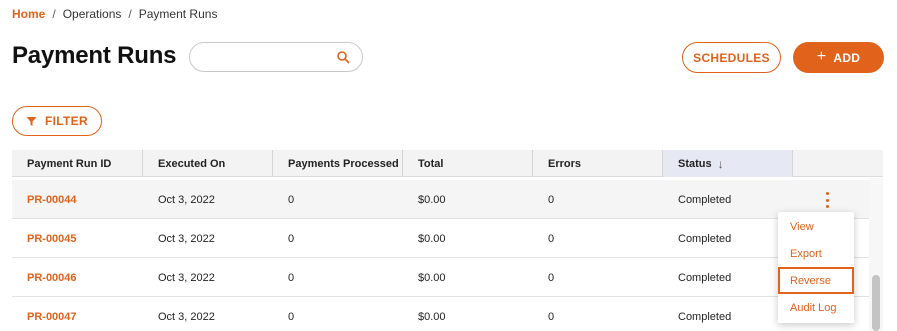  Describe the element at coordinates (598, 163) in the screenshot. I see `column-header-errors: Errors` at that location.